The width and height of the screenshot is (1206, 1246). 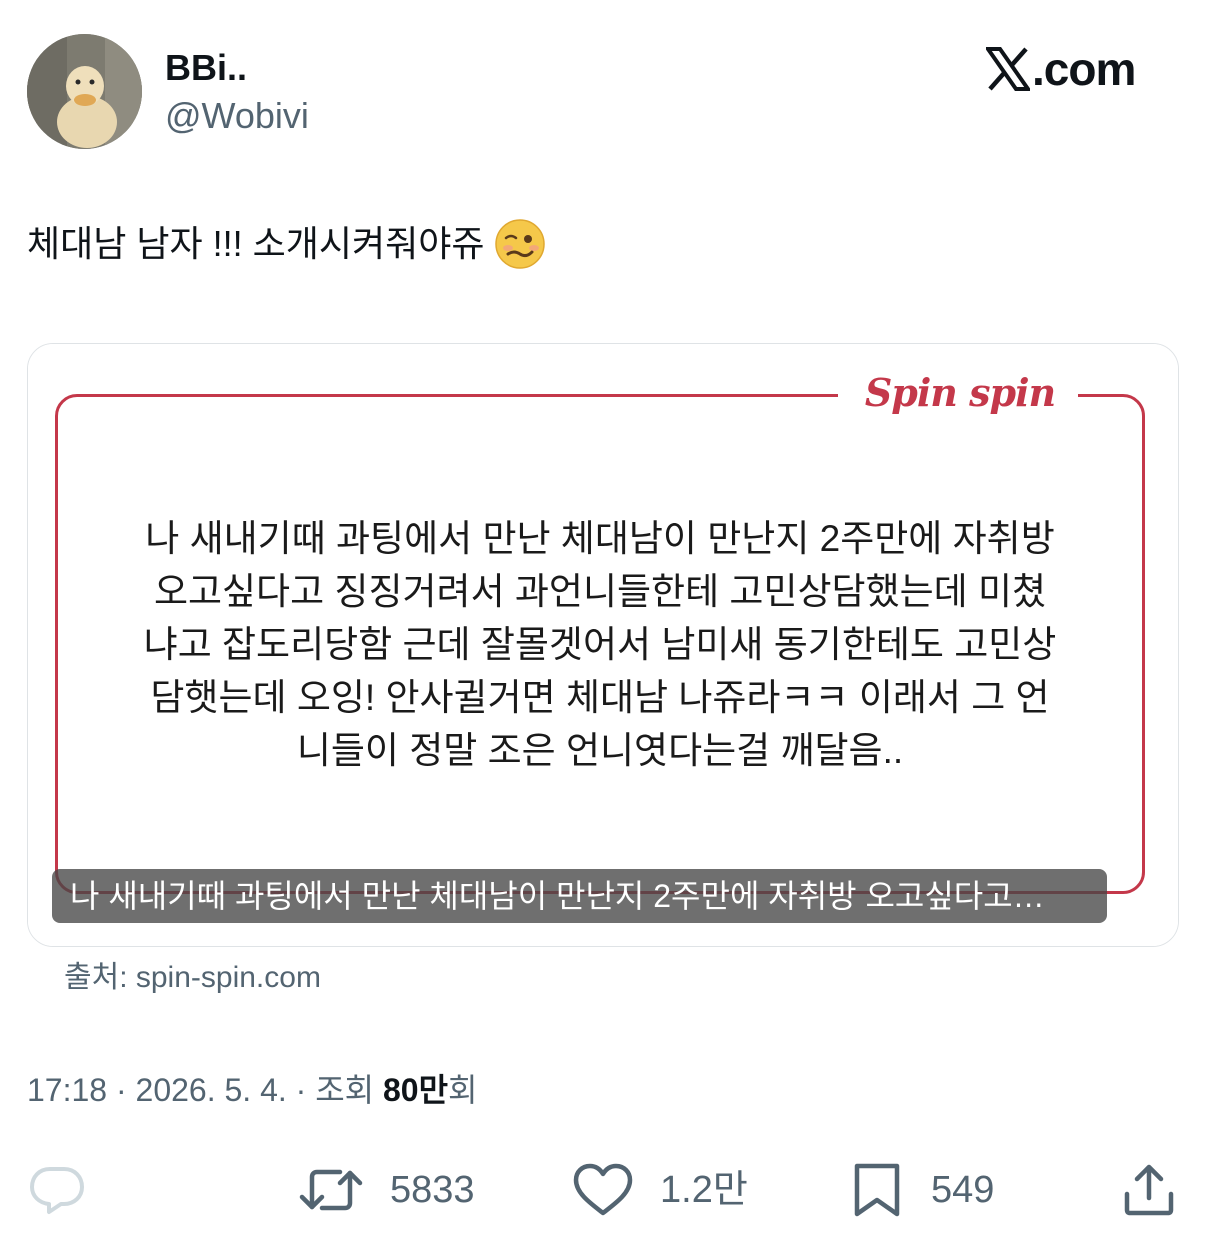 I want to click on story-line: 냐고 잡도리당함 근데 잘몰겟어서 남미새 동기한테도 고민상, so click(x=600, y=644).